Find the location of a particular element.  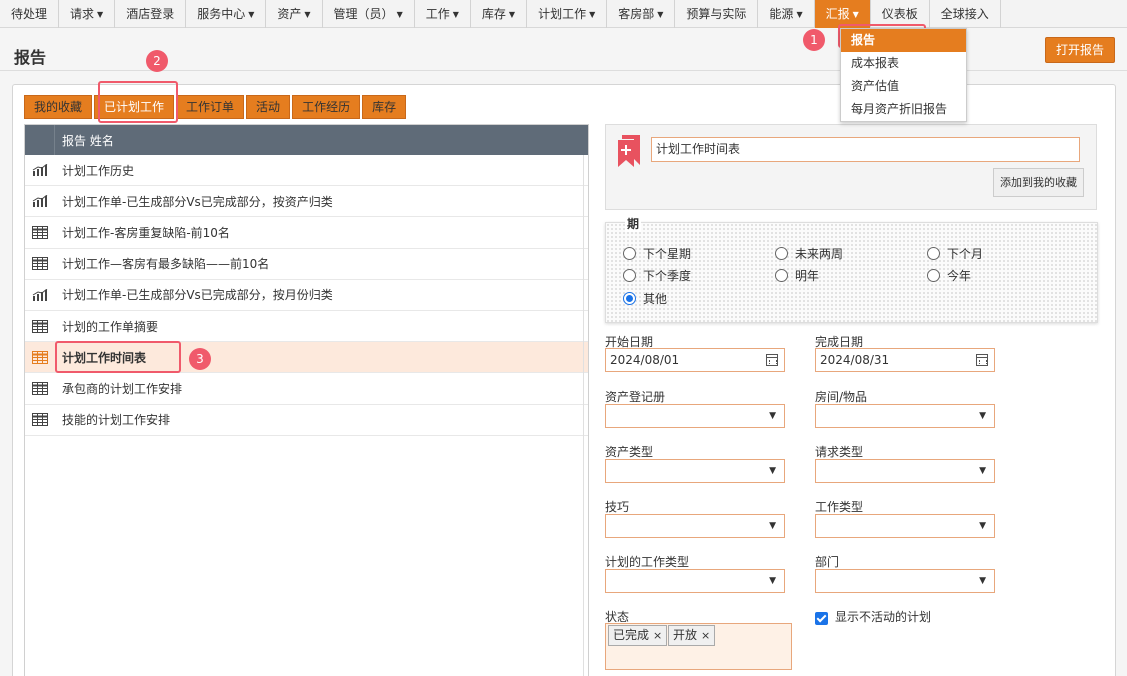

work-type-select: ▼ is located at coordinates (905, 526).